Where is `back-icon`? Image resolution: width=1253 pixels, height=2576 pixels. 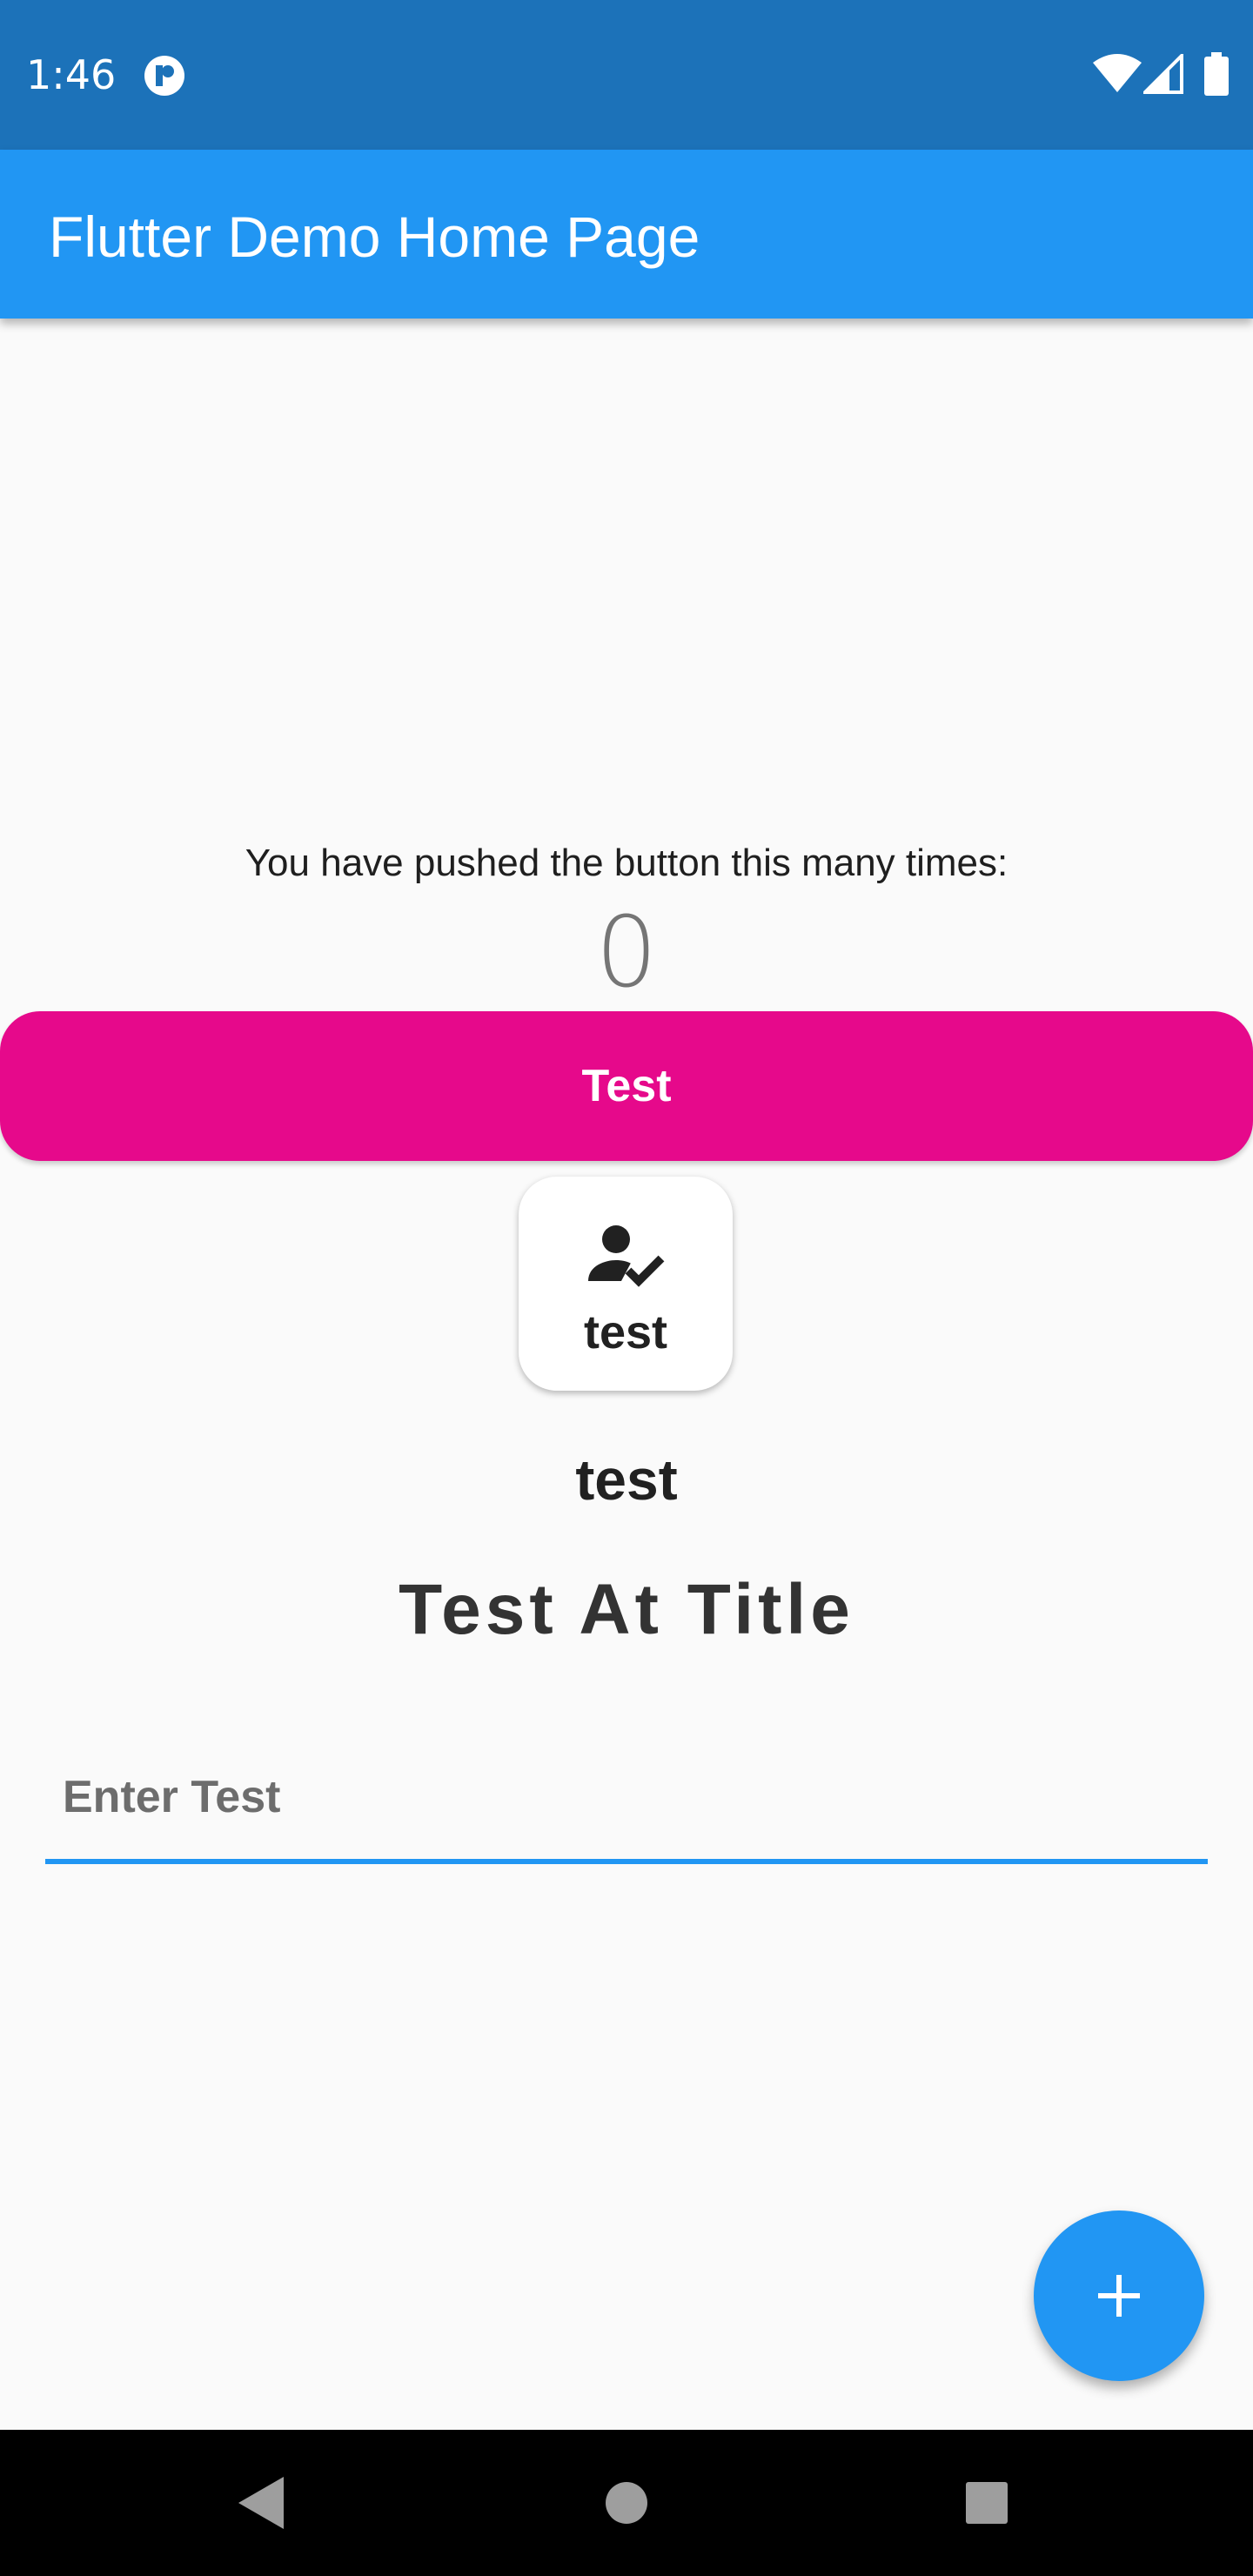 back-icon is located at coordinates (261, 2503).